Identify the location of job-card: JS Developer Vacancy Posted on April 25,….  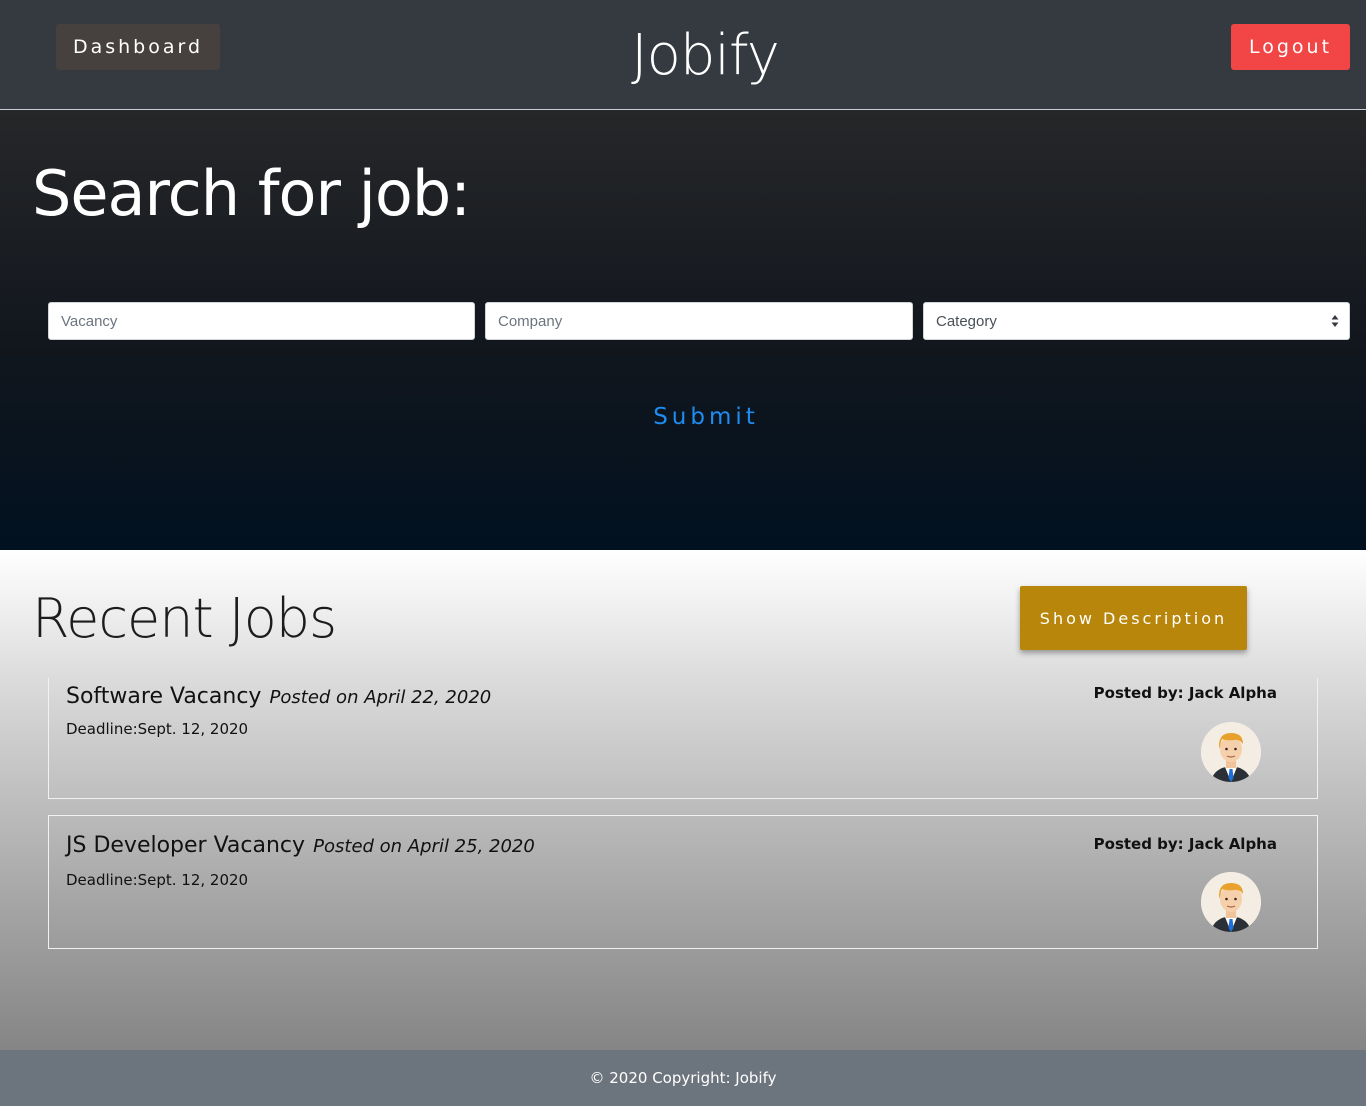
(683, 882).